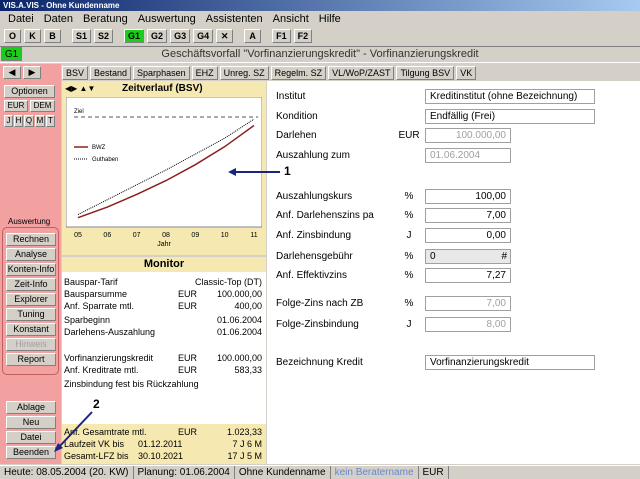  Describe the element at coordinates (320, 5) in the screenshot. I see `window-title: VIS.A.VIS - Ohne Kundenname` at that location.